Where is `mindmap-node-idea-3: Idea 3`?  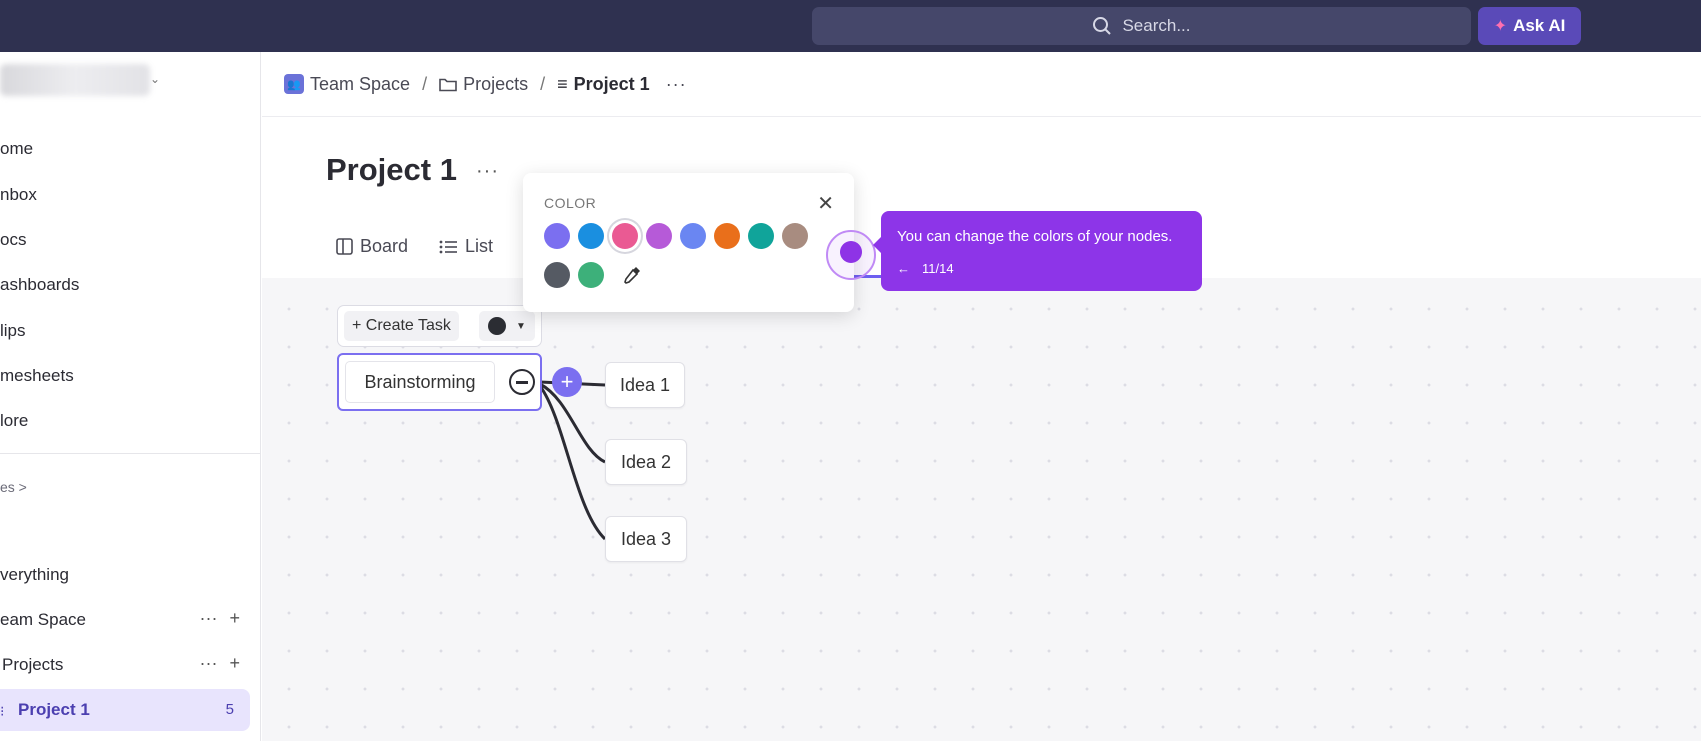
mindmap-node-idea-3: Idea 3 is located at coordinates (646, 539).